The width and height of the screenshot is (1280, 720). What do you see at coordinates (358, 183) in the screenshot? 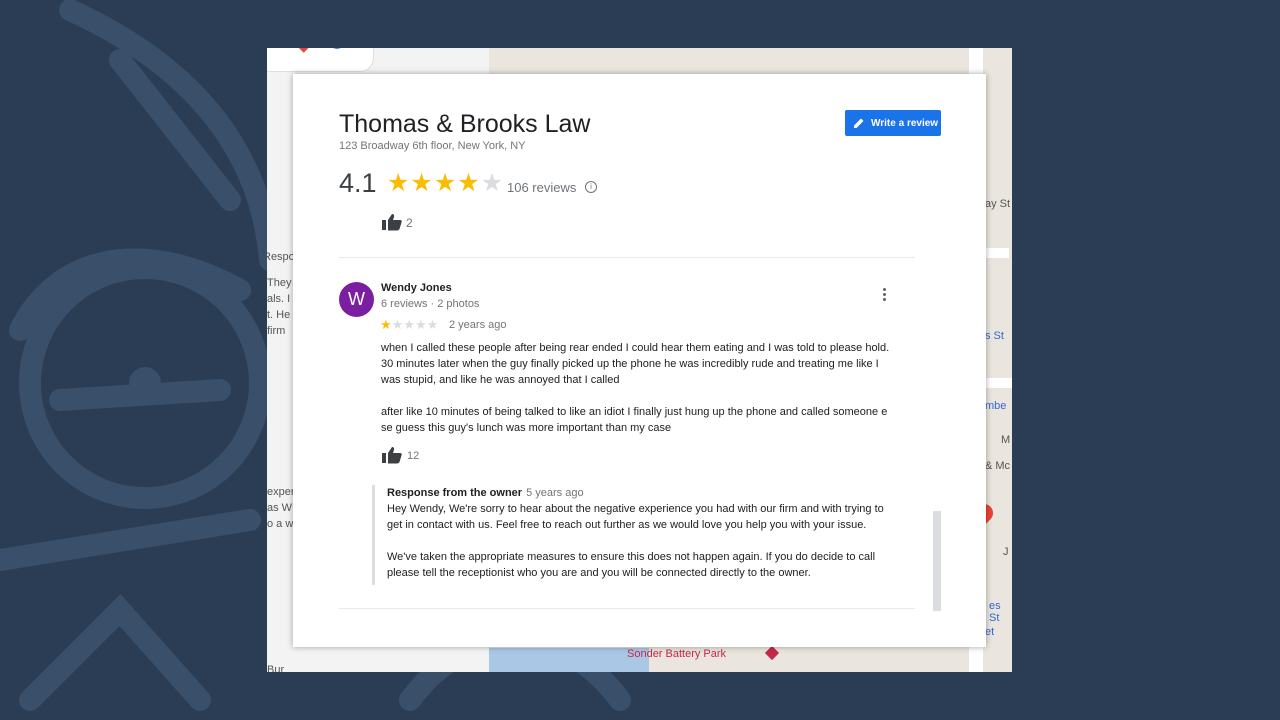
I see `average-rating: 4.1` at bounding box center [358, 183].